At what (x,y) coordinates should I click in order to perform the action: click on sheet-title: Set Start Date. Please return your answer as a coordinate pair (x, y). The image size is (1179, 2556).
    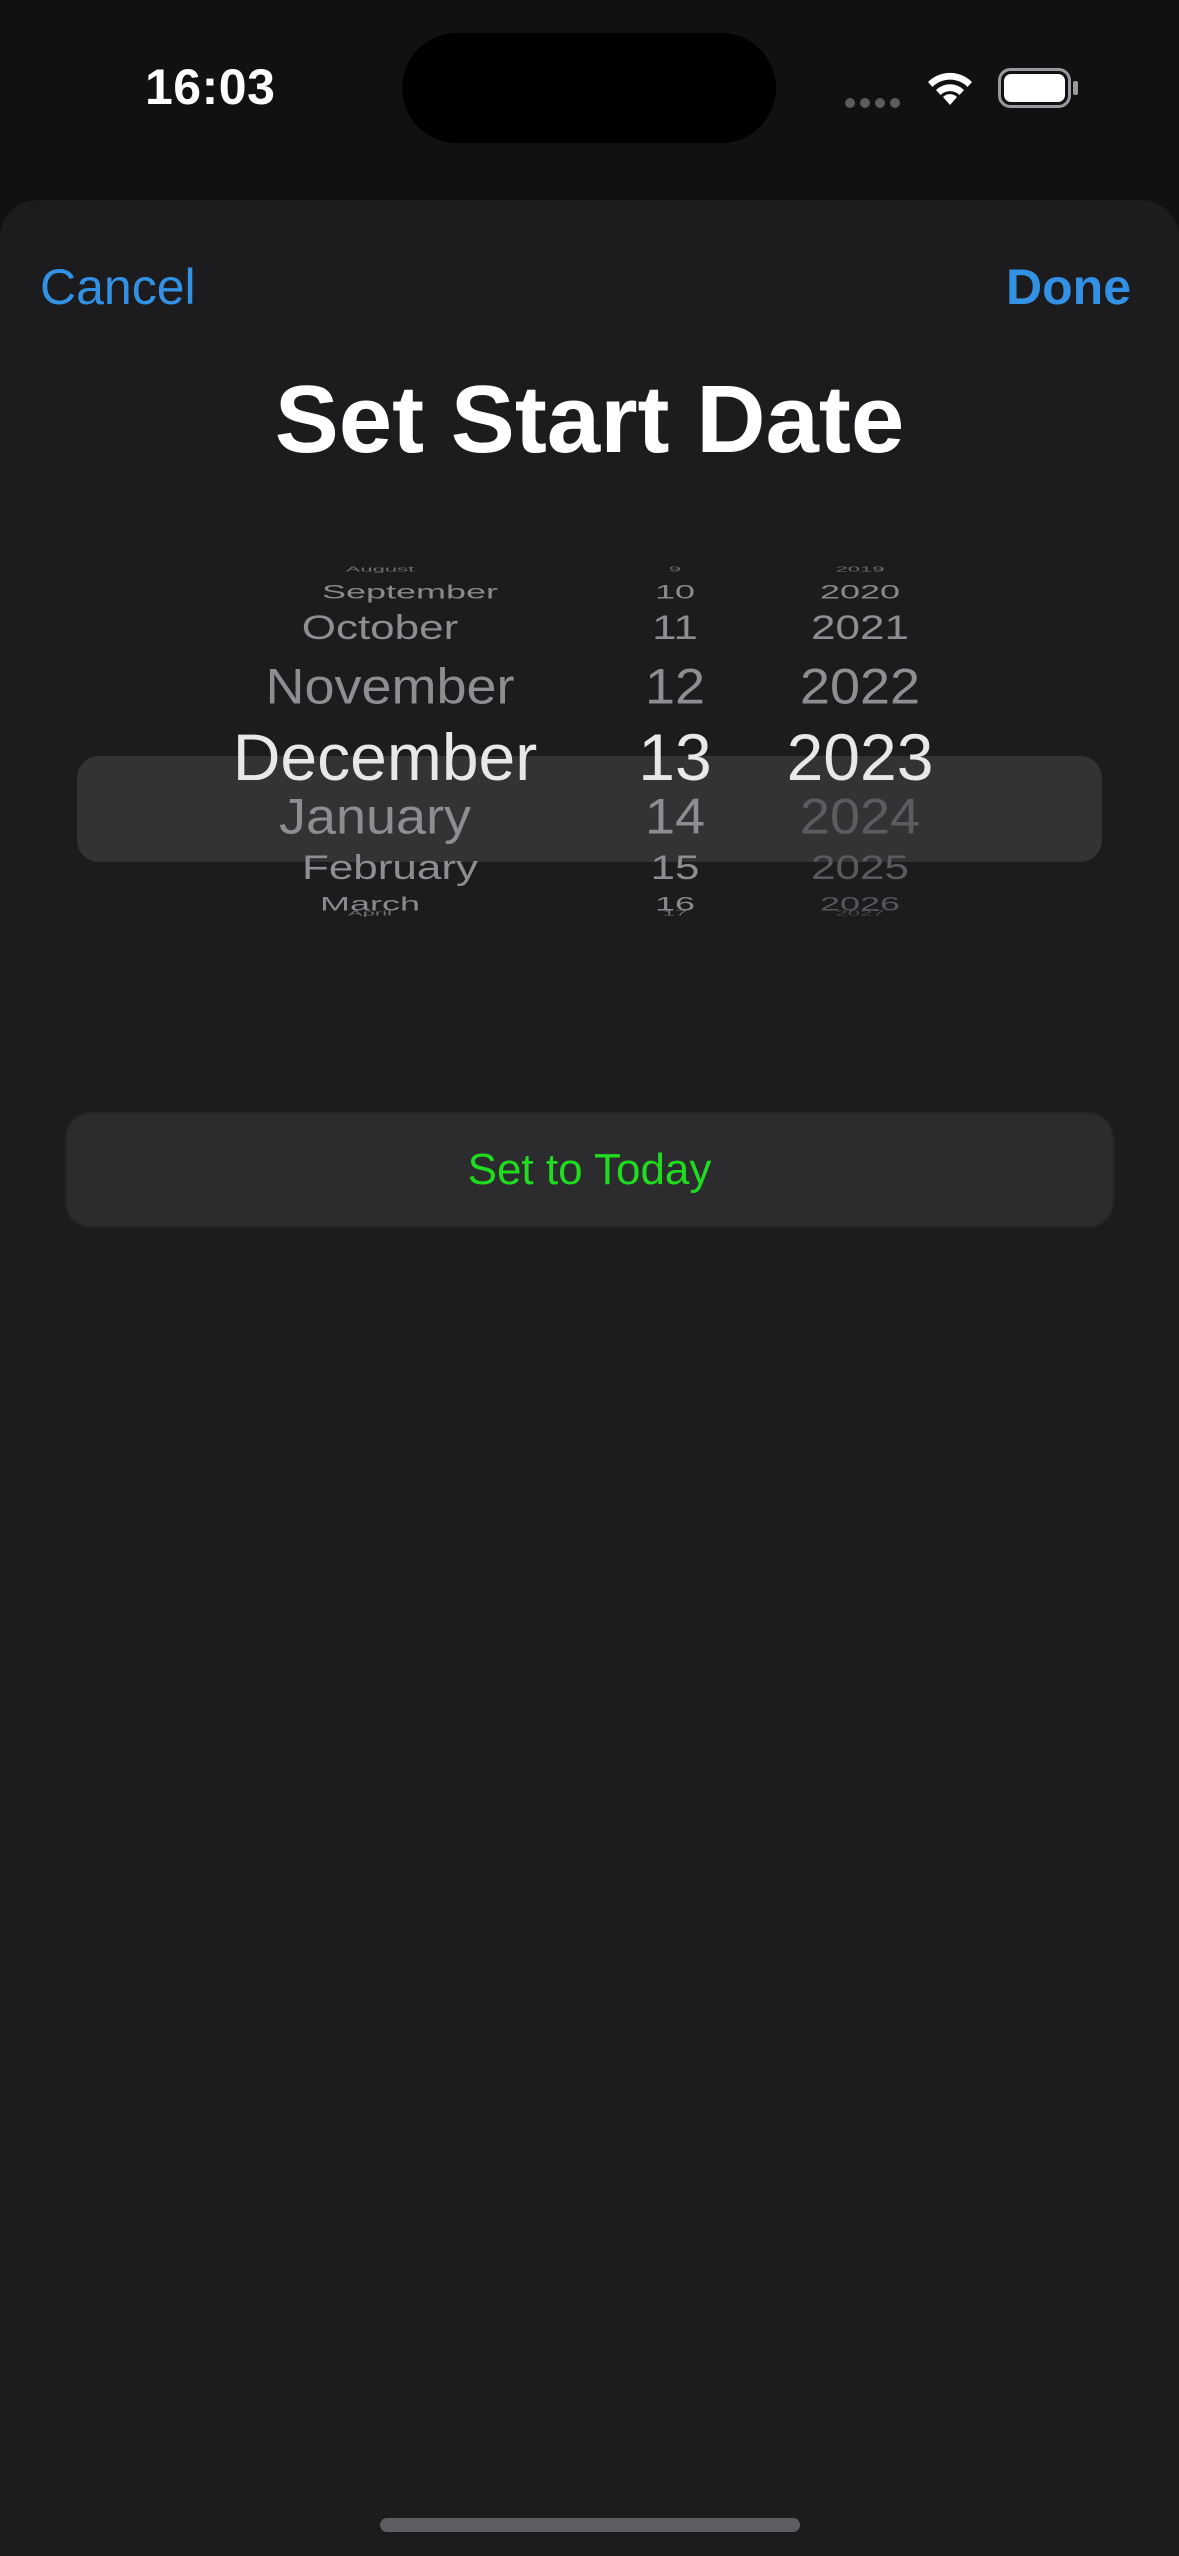
    Looking at the image, I should click on (589, 419).